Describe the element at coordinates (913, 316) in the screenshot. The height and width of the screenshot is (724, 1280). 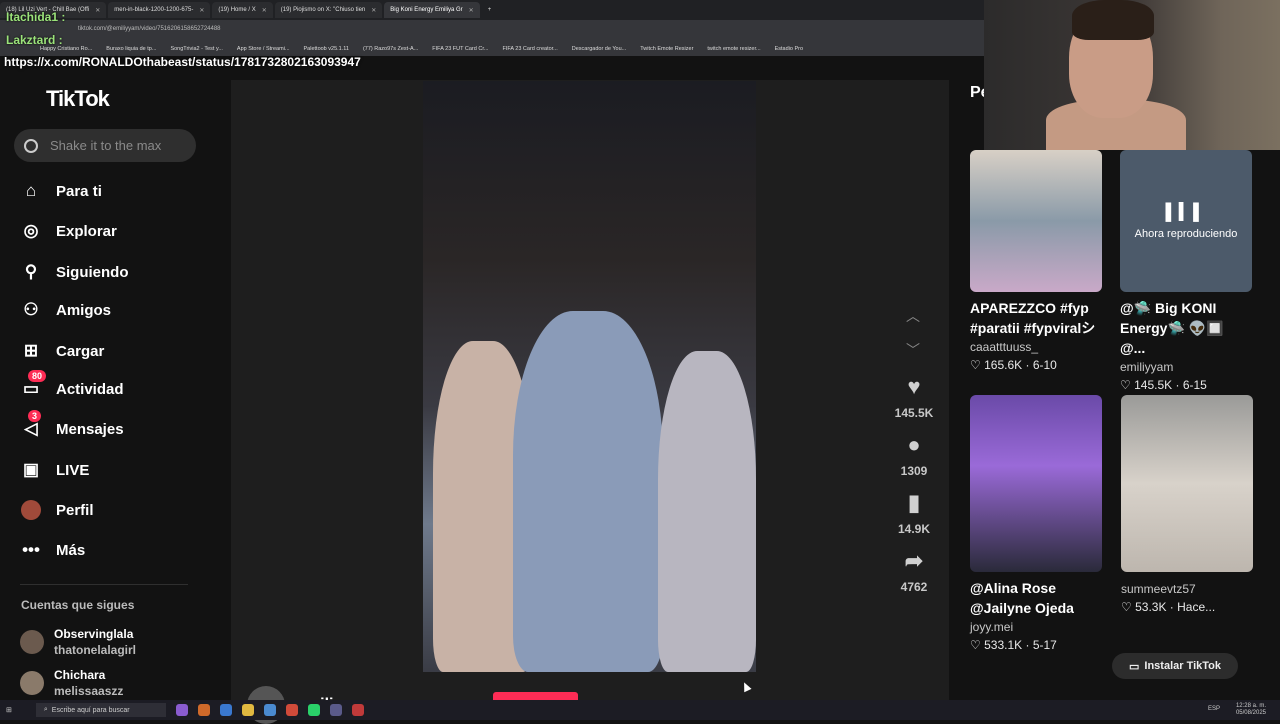
I see `chevron-up-icon: ︿` at that location.